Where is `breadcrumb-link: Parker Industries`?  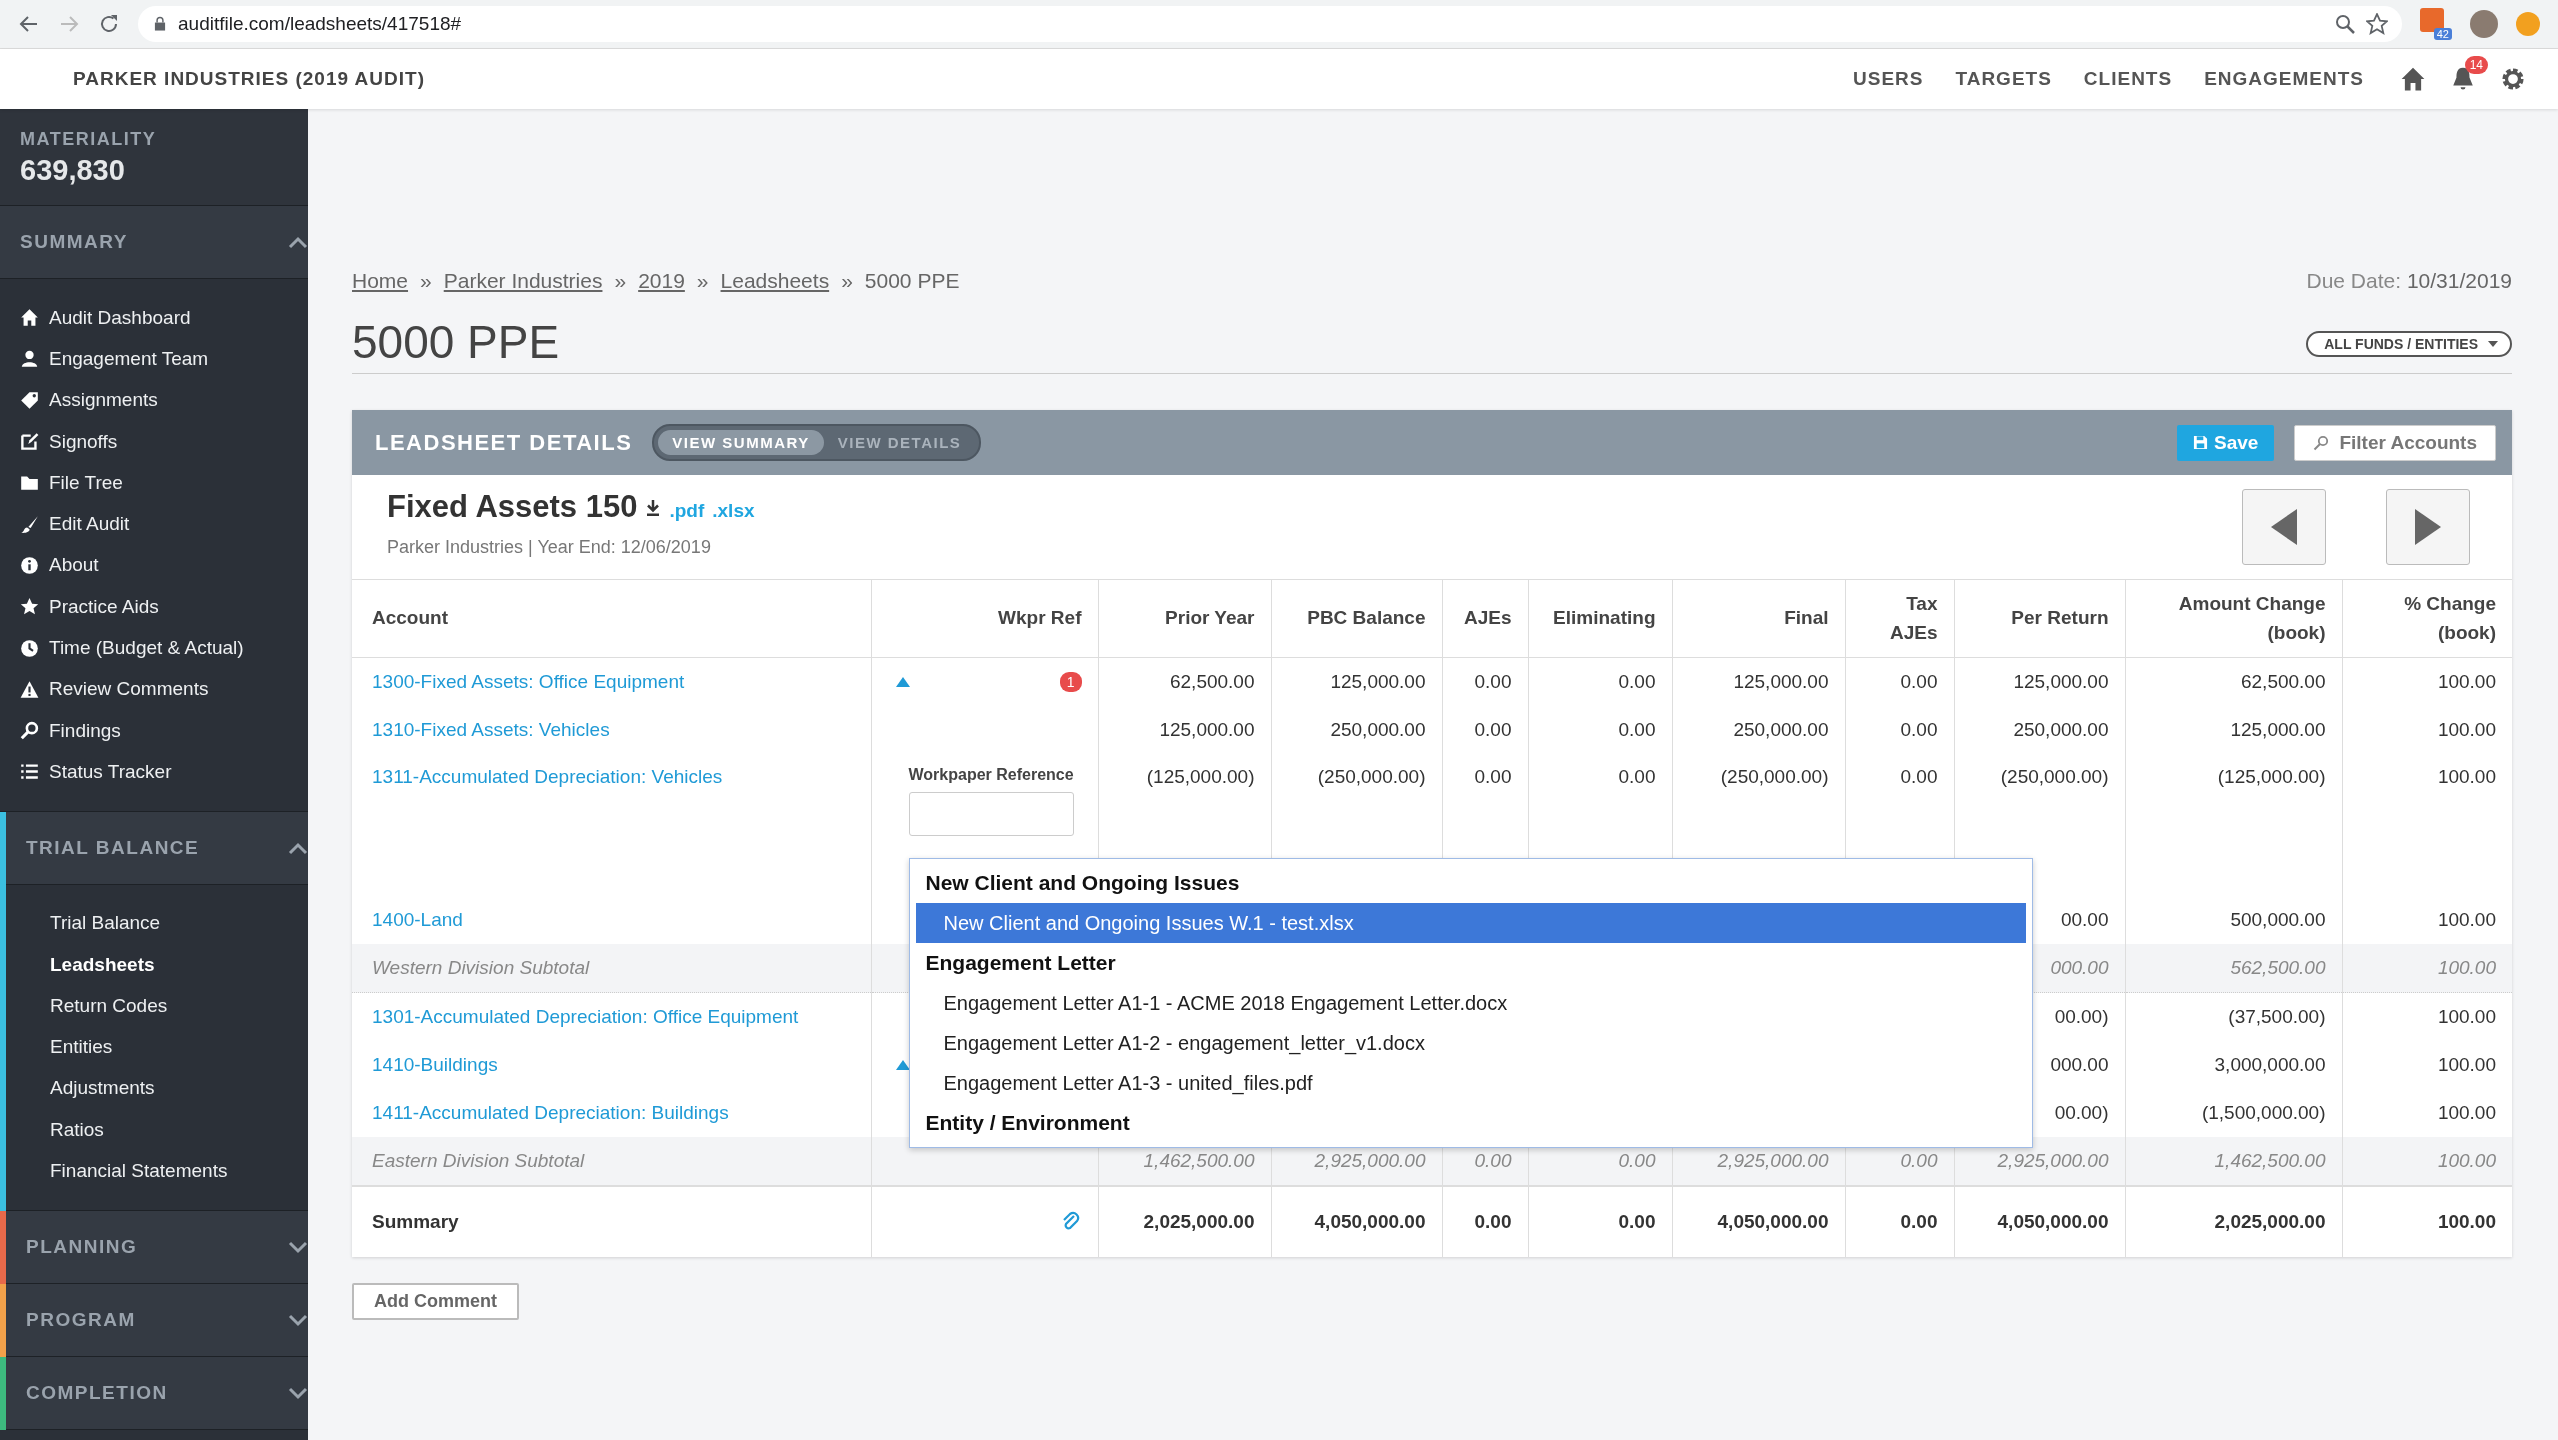 breadcrumb-link: Parker Industries is located at coordinates (523, 281).